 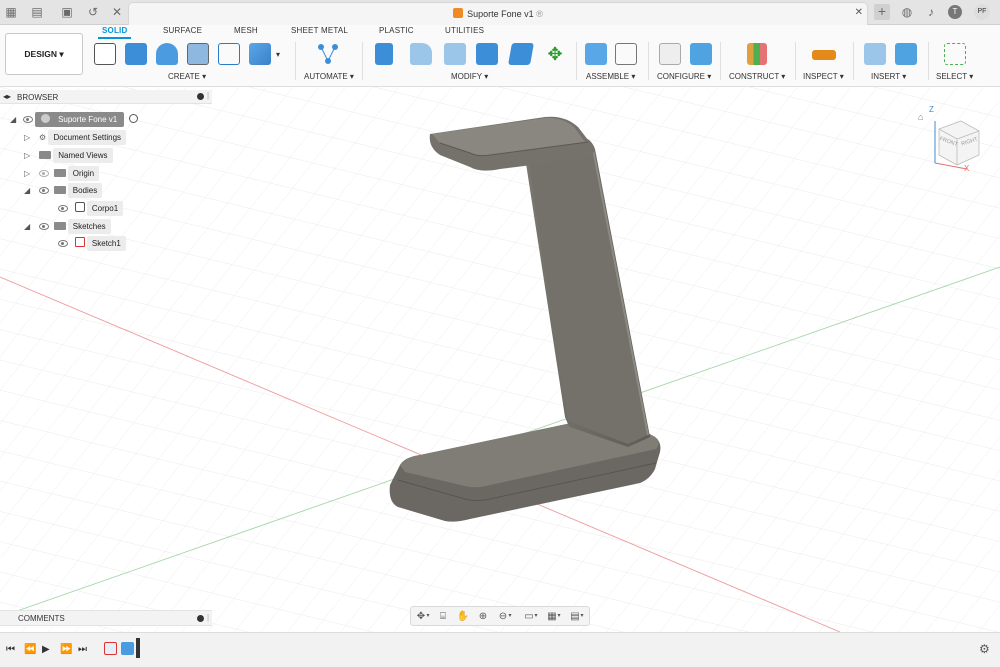 I want to click on orbit-dropdown-icon: ▾, so click(x=428, y=616).